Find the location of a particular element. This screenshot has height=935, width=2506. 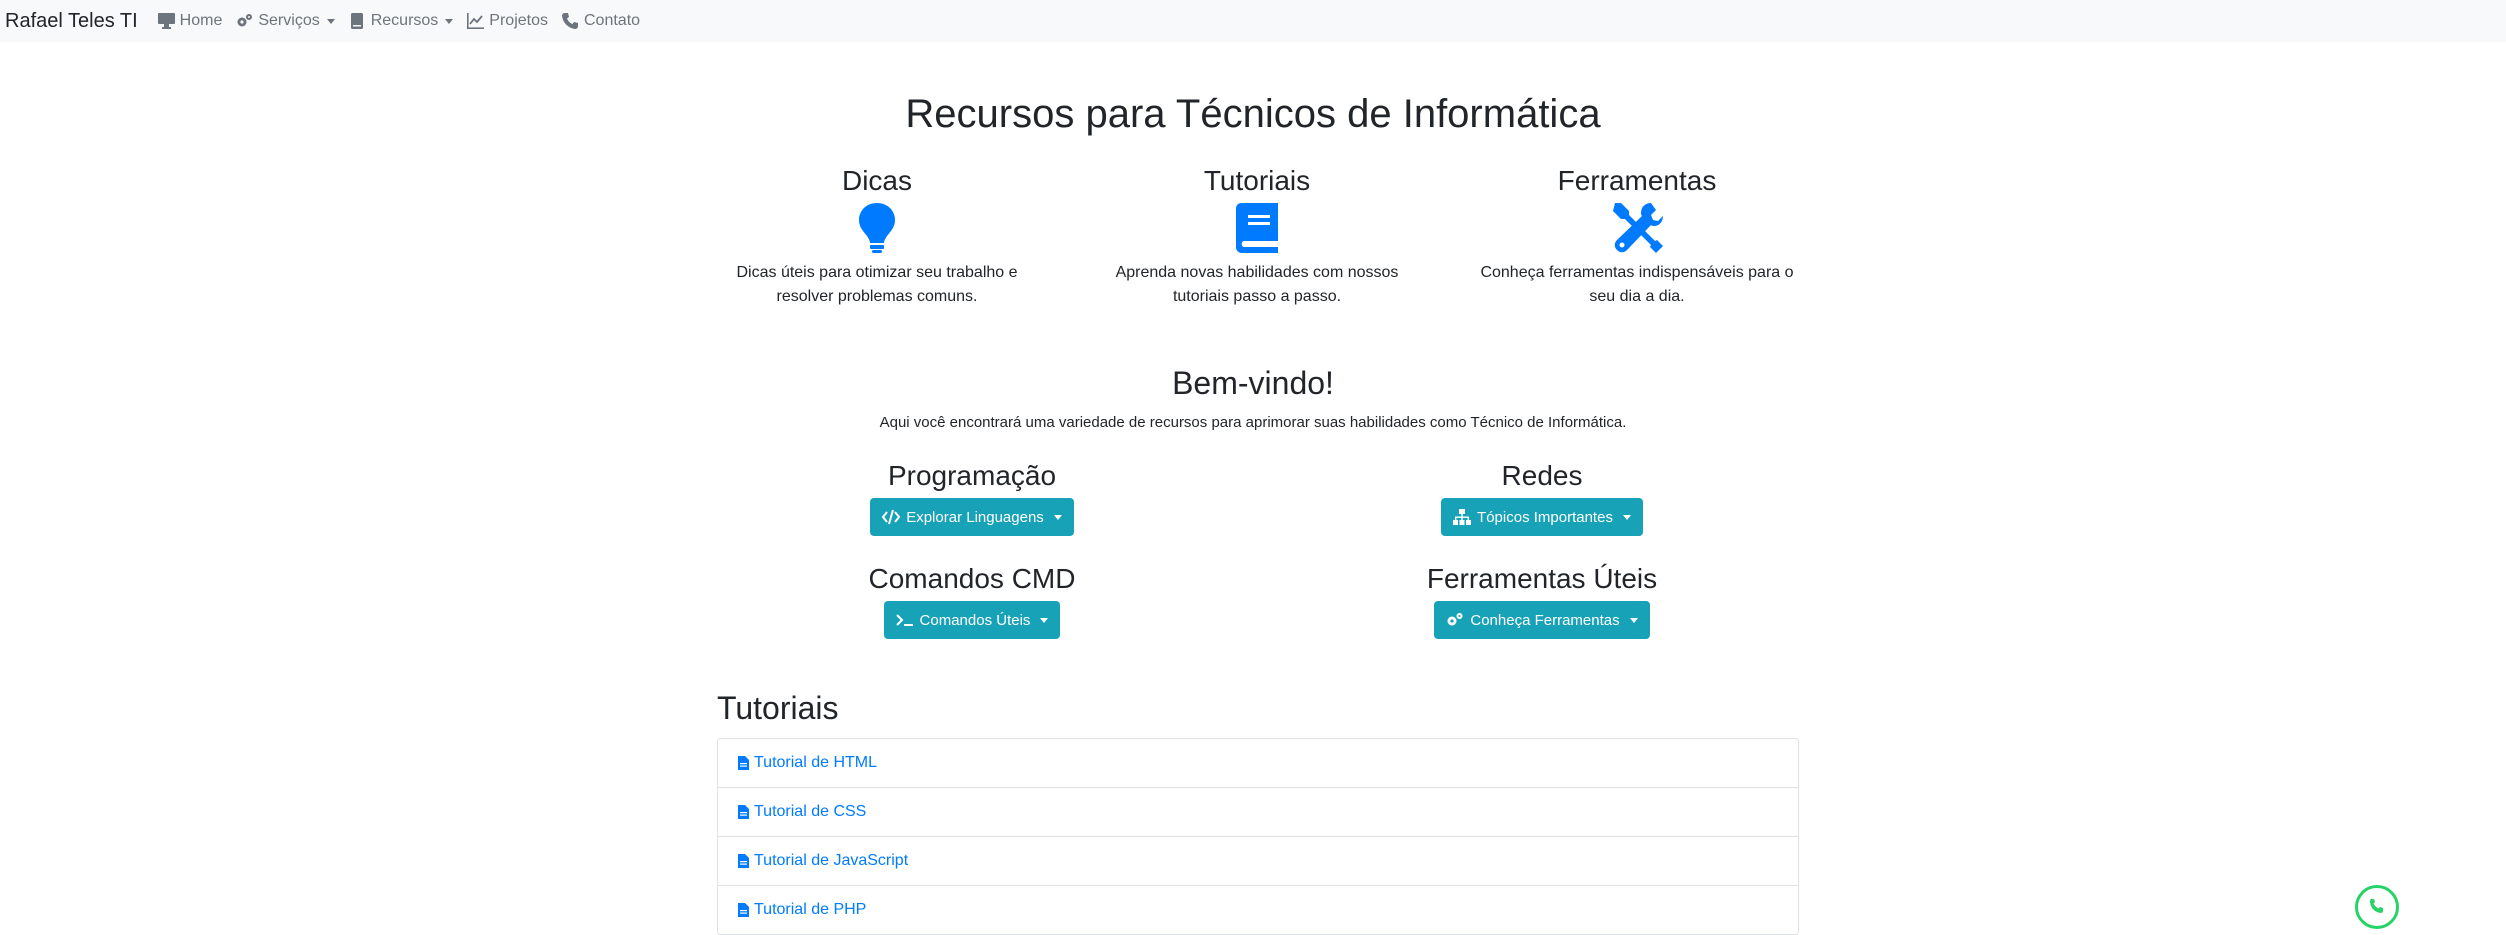

feature-title: Ferramentas is located at coordinates (1637, 180).